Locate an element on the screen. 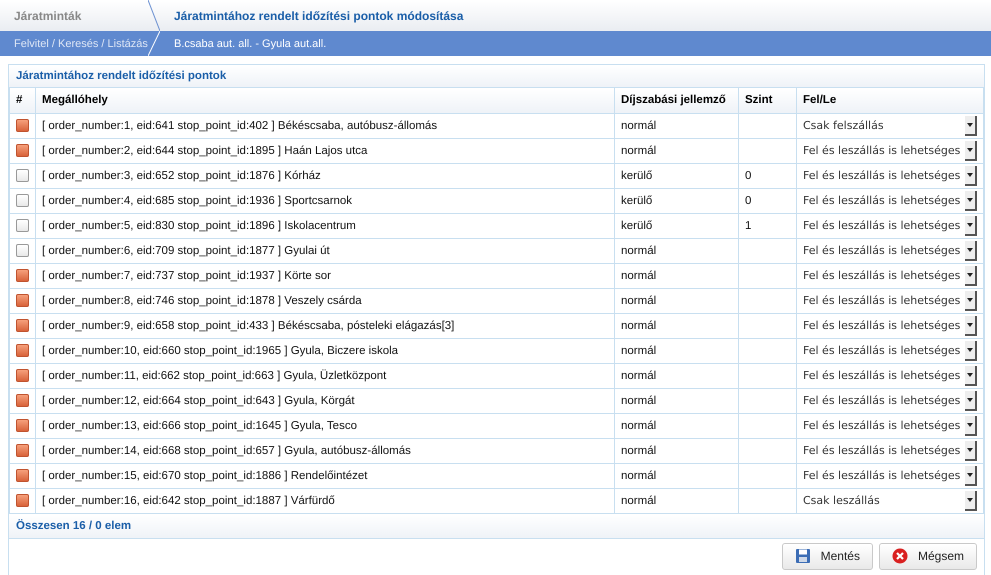 The image size is (991, 575). table-cell: [ order_number:8, eid:746 stop_point_id:1878 ] Veszely csárda is located at coordinates (325, 300).